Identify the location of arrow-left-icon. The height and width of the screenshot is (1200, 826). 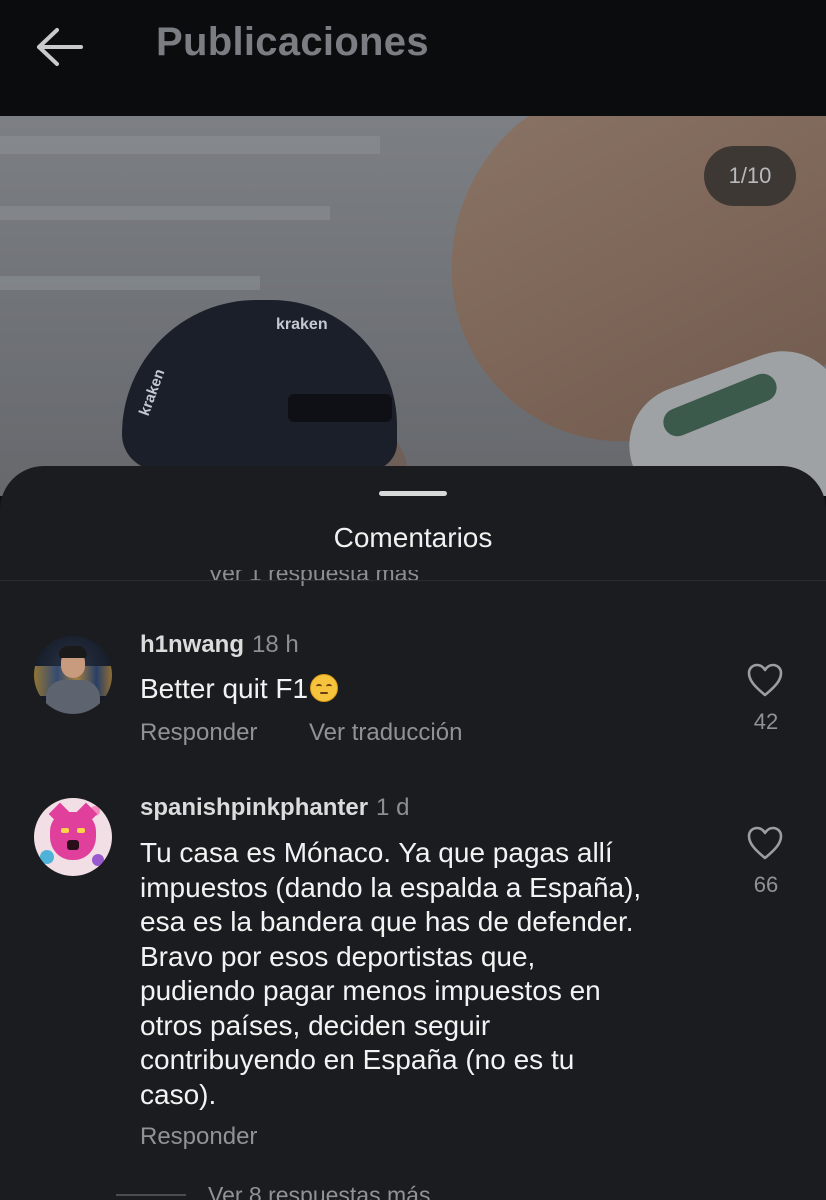
(60, 47).